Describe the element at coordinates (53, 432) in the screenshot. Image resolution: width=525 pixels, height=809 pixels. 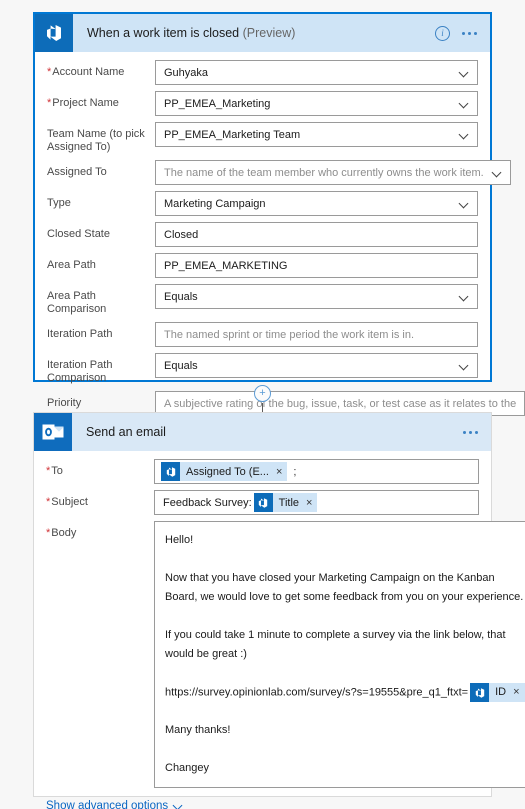
I see `outlook-icon` at that location.